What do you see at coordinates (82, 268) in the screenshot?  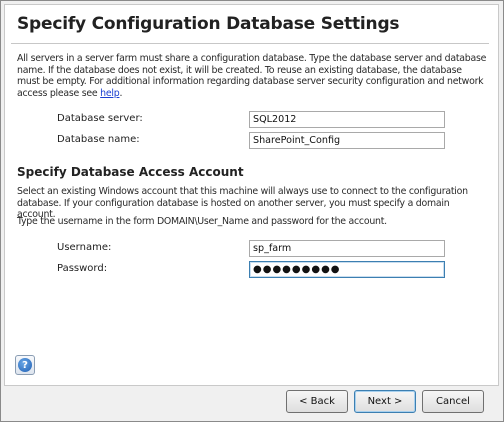 I see `password-label: Password:` at bounding box center [82, 268].